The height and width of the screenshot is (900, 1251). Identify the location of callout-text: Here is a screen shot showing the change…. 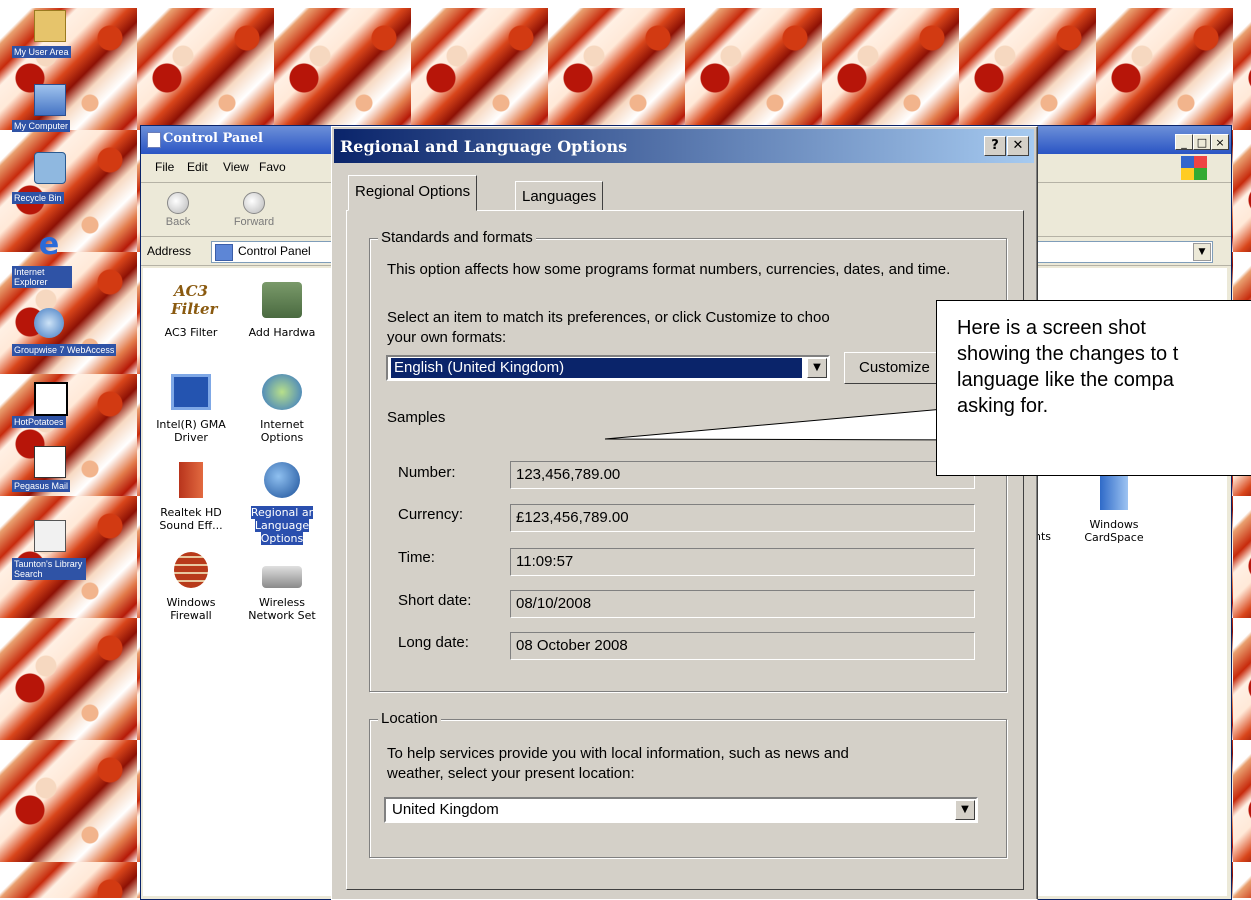
(1068, 367).